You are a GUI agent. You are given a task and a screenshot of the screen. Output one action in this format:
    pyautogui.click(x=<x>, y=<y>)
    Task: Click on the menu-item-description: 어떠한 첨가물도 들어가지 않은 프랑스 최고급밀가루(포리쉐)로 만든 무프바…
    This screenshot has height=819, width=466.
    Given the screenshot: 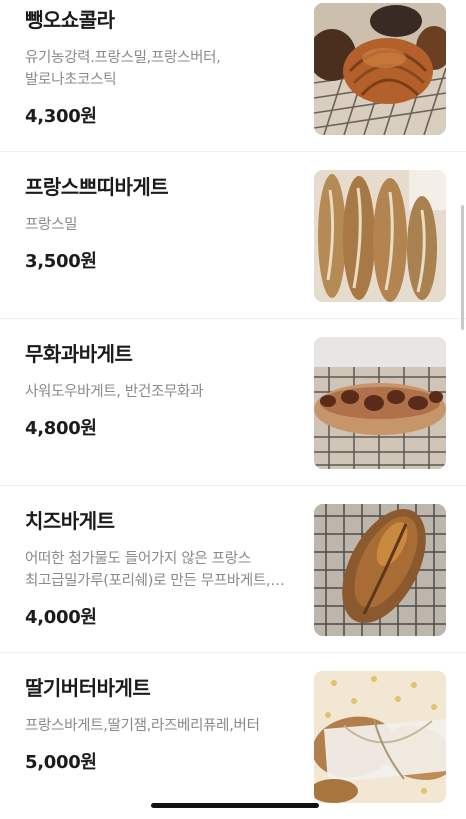 What is the action you would take?
    pyautogui.click(x=148, y=570)
    